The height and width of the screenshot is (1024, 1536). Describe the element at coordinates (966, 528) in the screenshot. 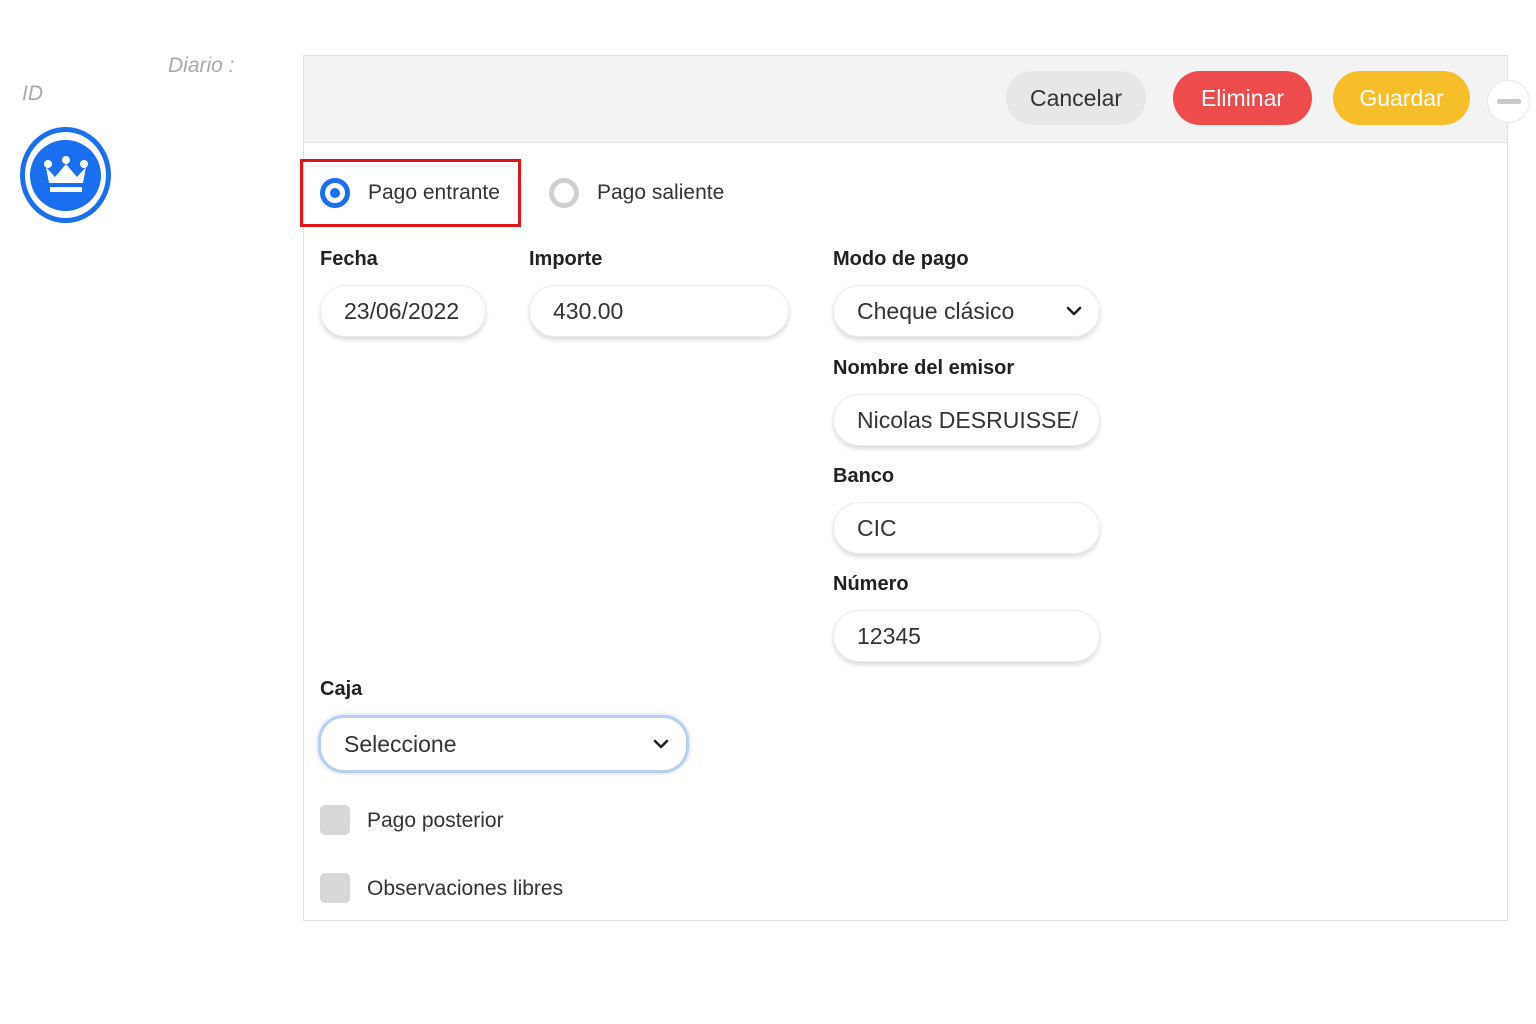

I see `bank-field: CIC` at that location.